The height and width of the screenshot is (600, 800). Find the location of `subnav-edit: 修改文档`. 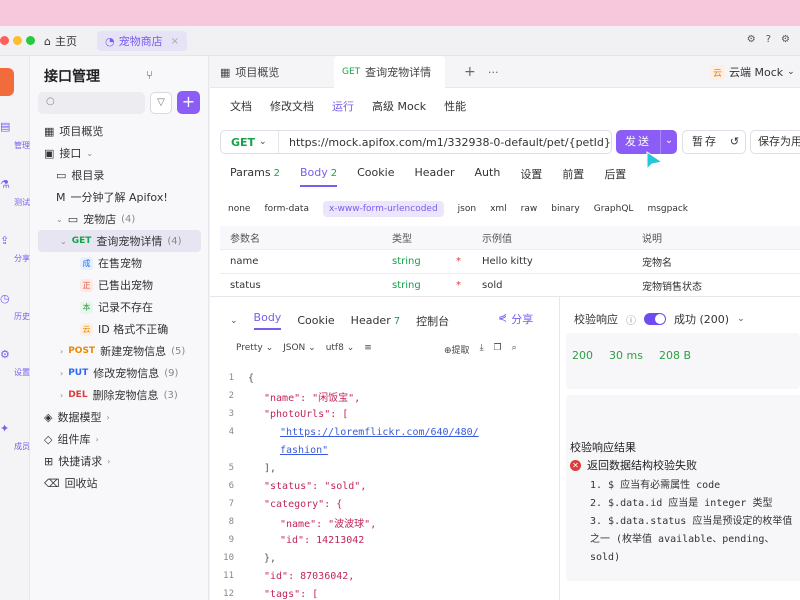

subnav-edit: 修改文档 is located at coordinates (292, 106).